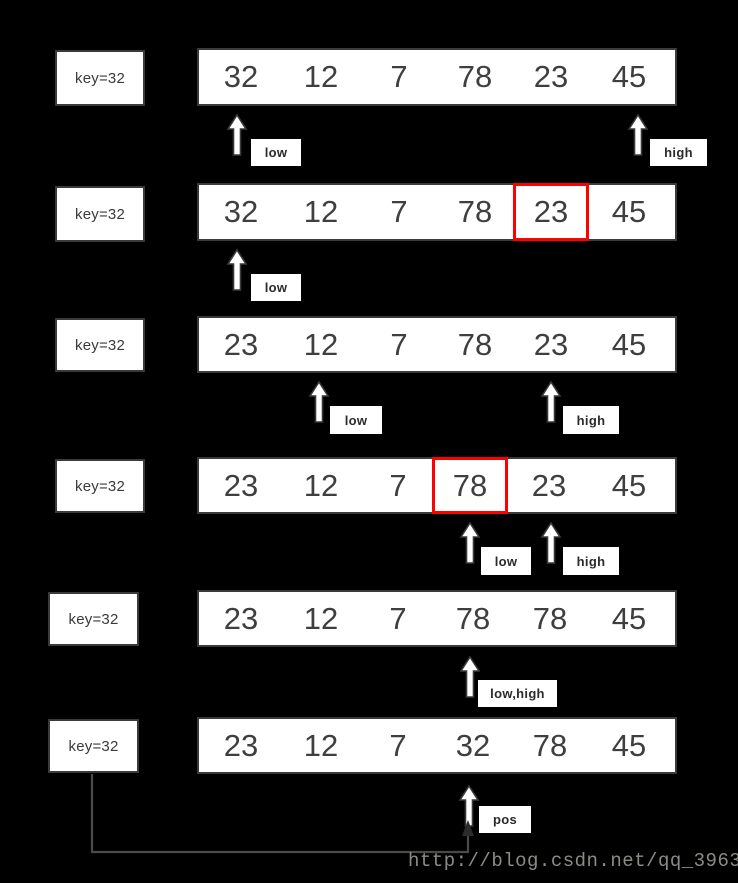 The height and width of the screenshot is (883, 738). I want to click on watermark-label: http://blog.csdn.net/qq_39630587, so click(573, 861).